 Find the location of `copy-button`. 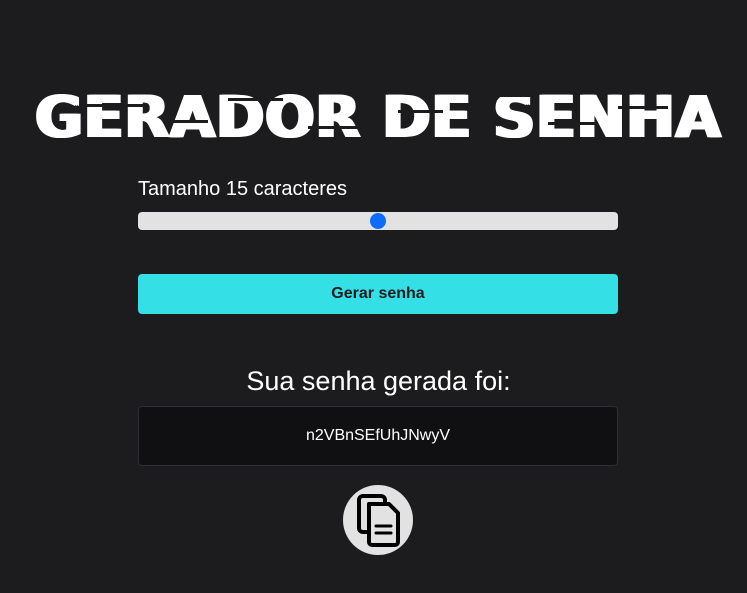

copy-button is located at coordinates (378, 520).